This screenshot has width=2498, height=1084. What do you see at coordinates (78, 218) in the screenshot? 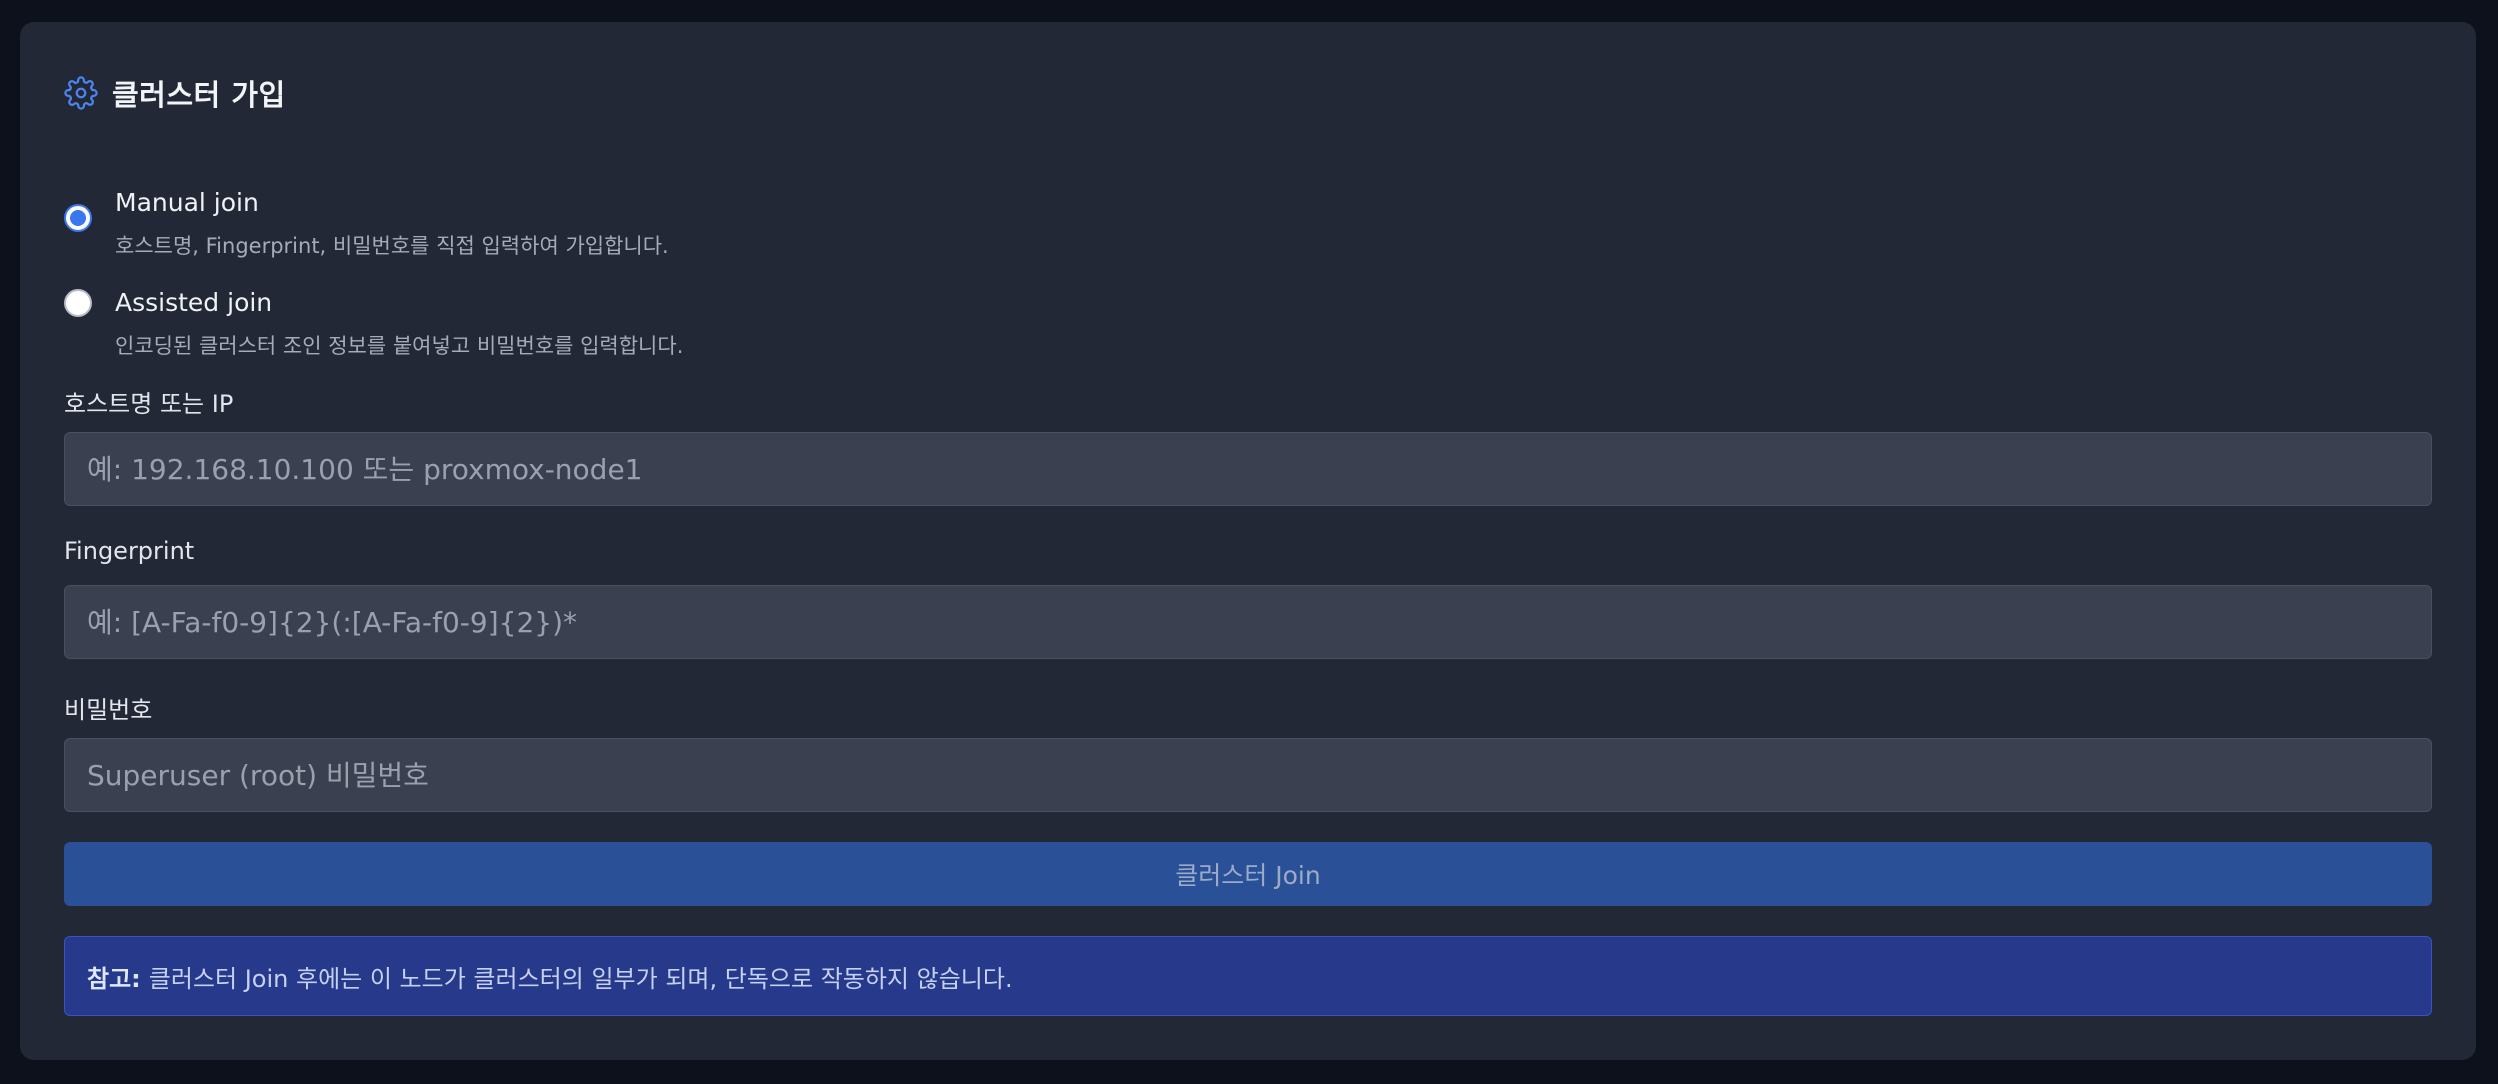
I see `manual-join-radio` at bounding box center [78, 218].